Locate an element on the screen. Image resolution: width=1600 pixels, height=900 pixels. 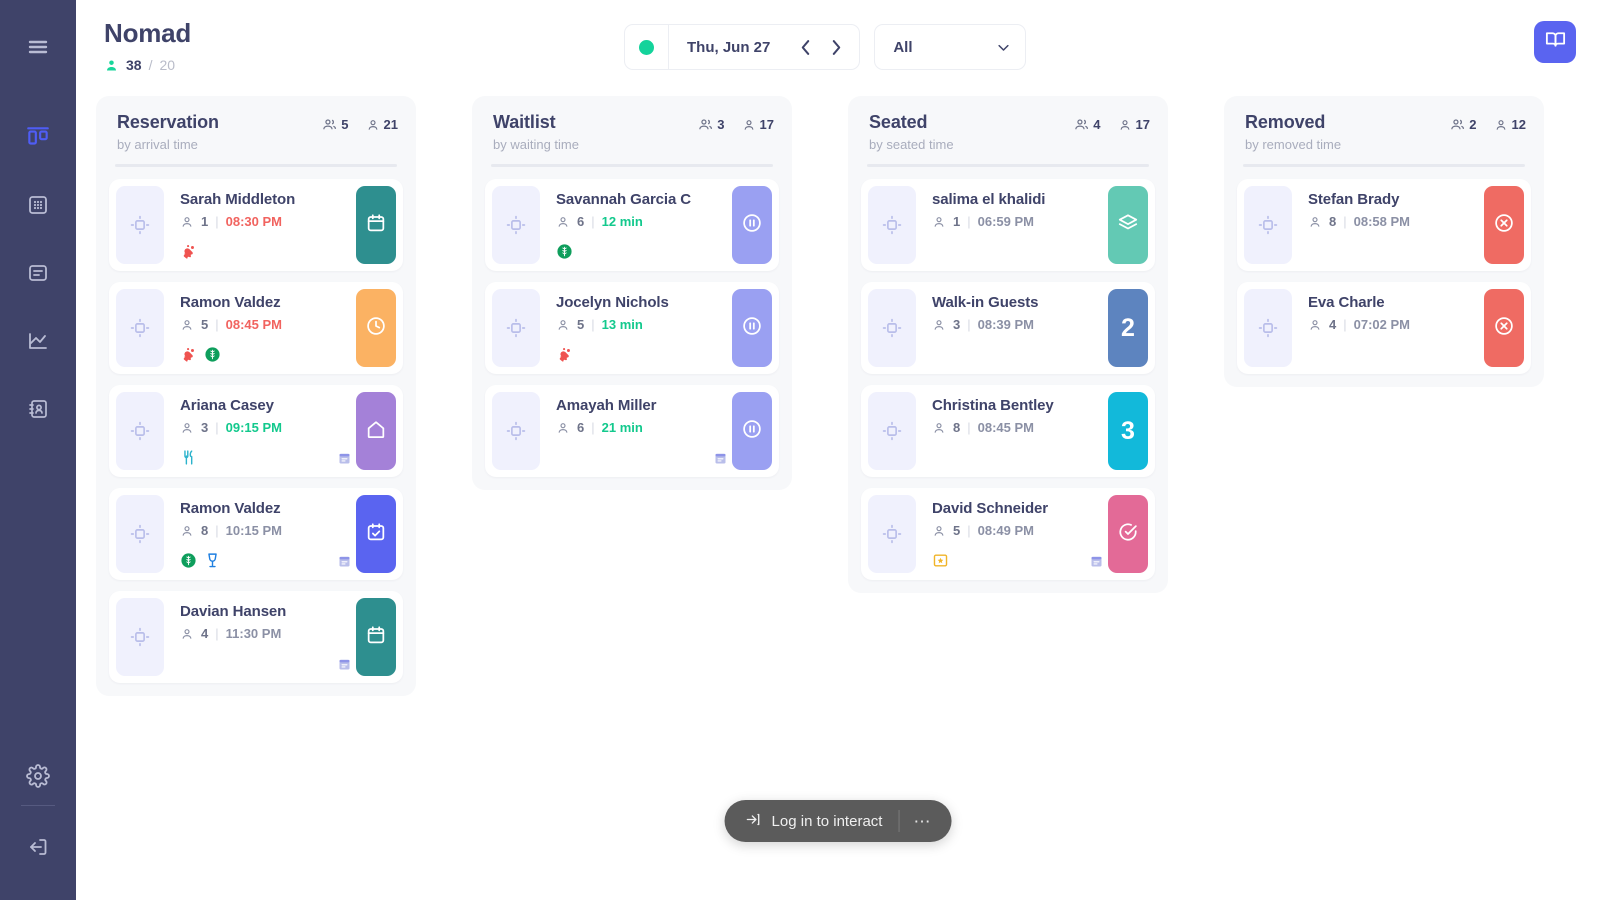
login-to-interact-button: Log in to interact is located at coordinates (822, 821).